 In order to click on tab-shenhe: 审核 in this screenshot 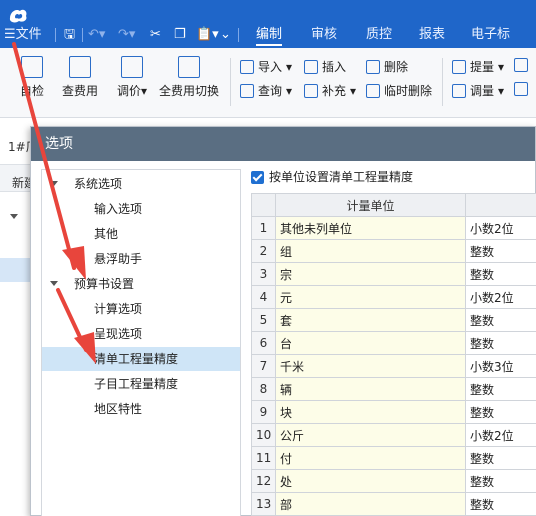, I will do `click(324, 35)`.